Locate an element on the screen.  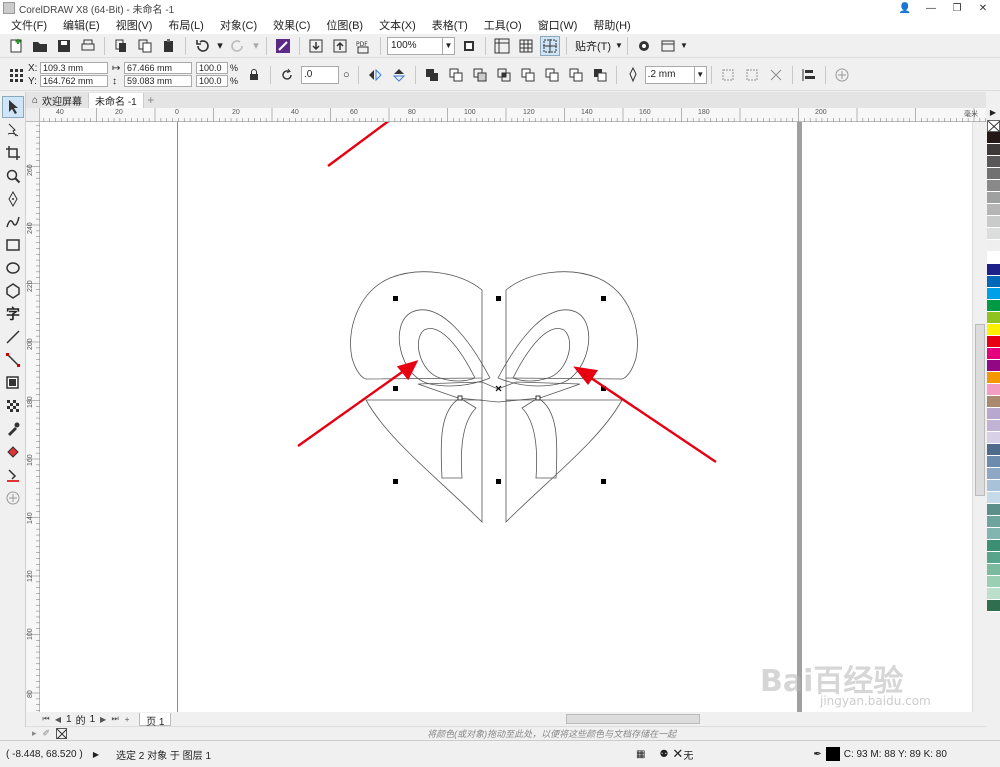
cut-icon is located at coordinates (121, 46).